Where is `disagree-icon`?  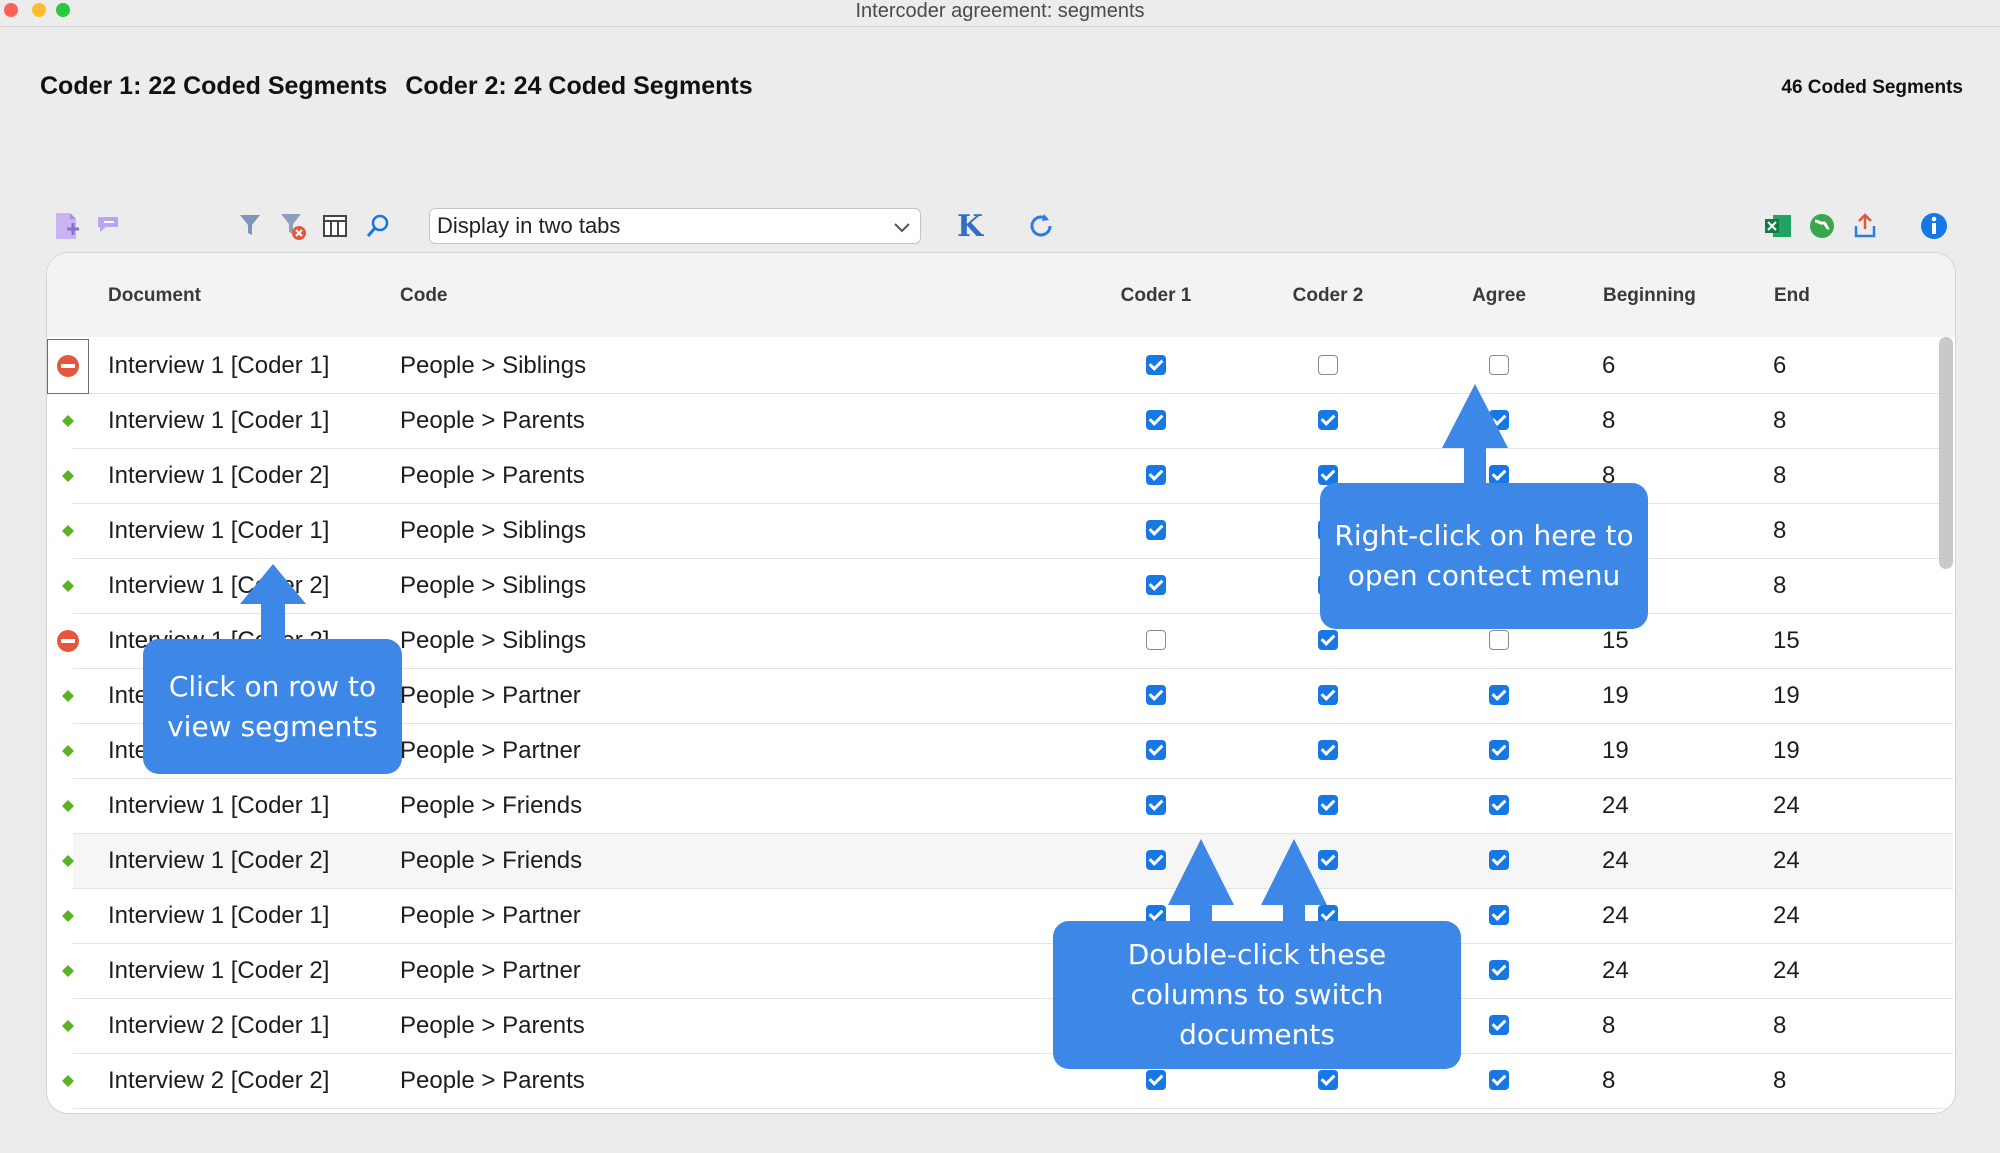 disagree-icon is located at coordinates (68, 368).